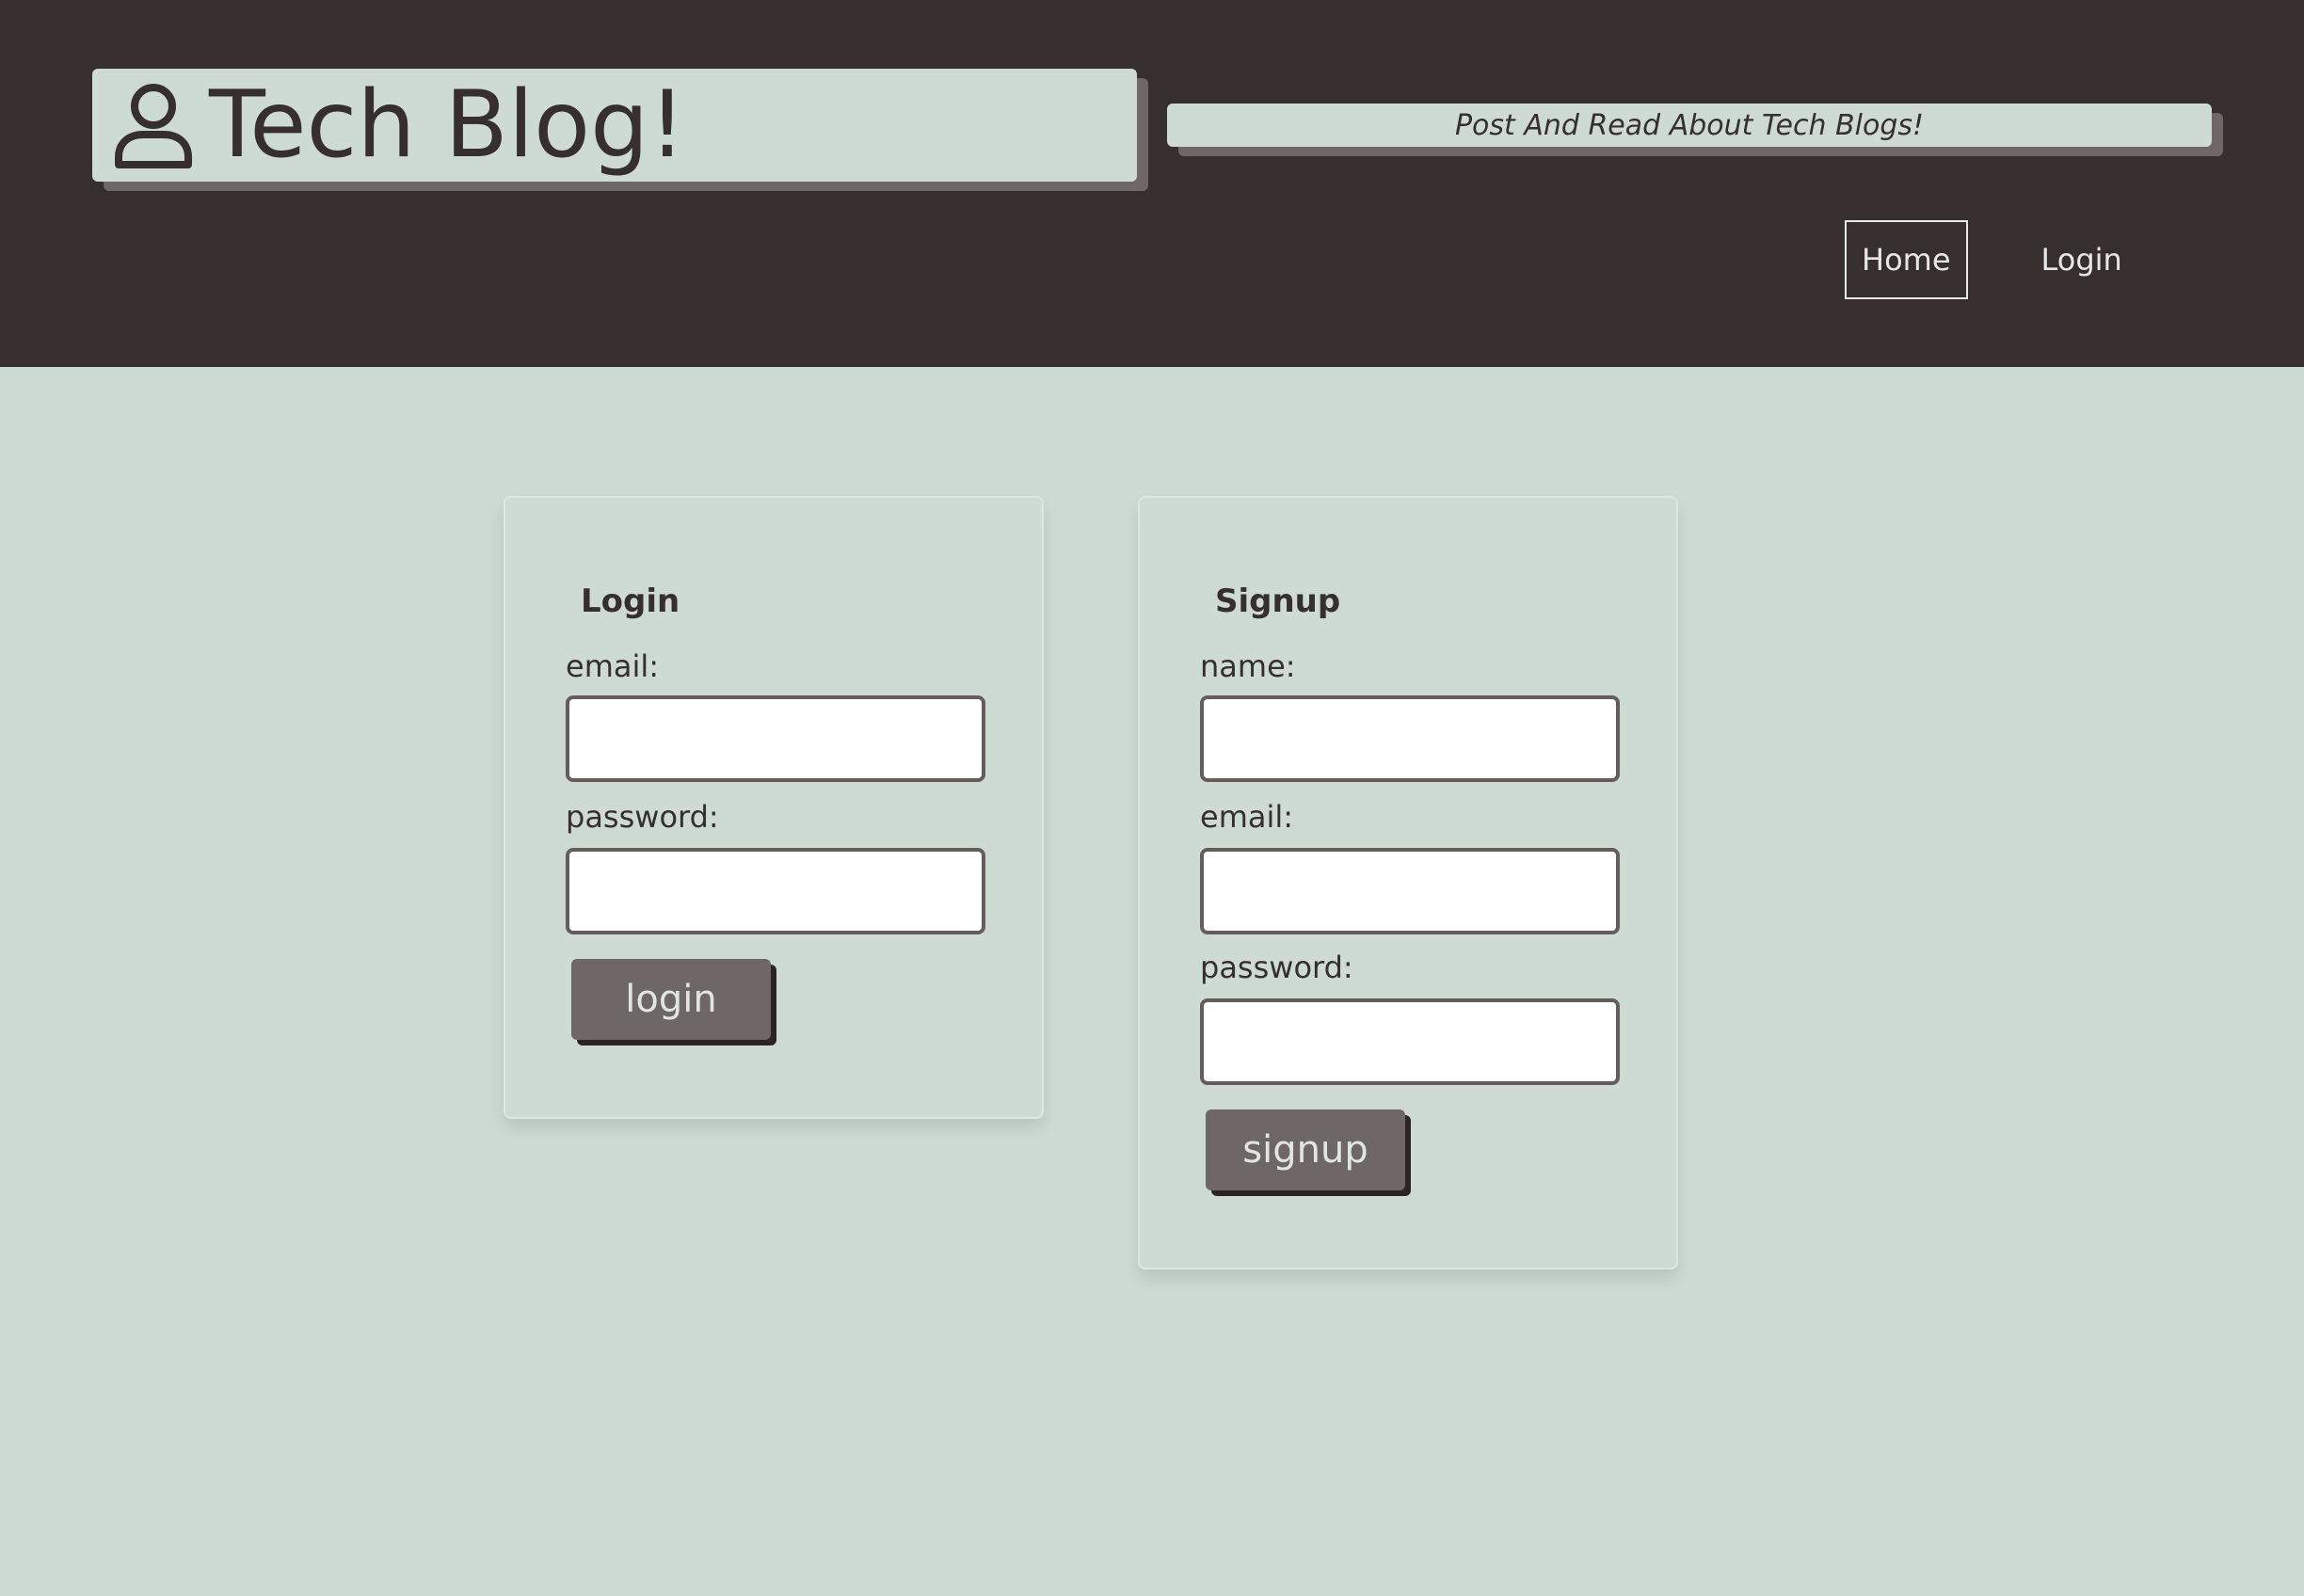  I want to click on login-password-label: password:, so click(642, 817).